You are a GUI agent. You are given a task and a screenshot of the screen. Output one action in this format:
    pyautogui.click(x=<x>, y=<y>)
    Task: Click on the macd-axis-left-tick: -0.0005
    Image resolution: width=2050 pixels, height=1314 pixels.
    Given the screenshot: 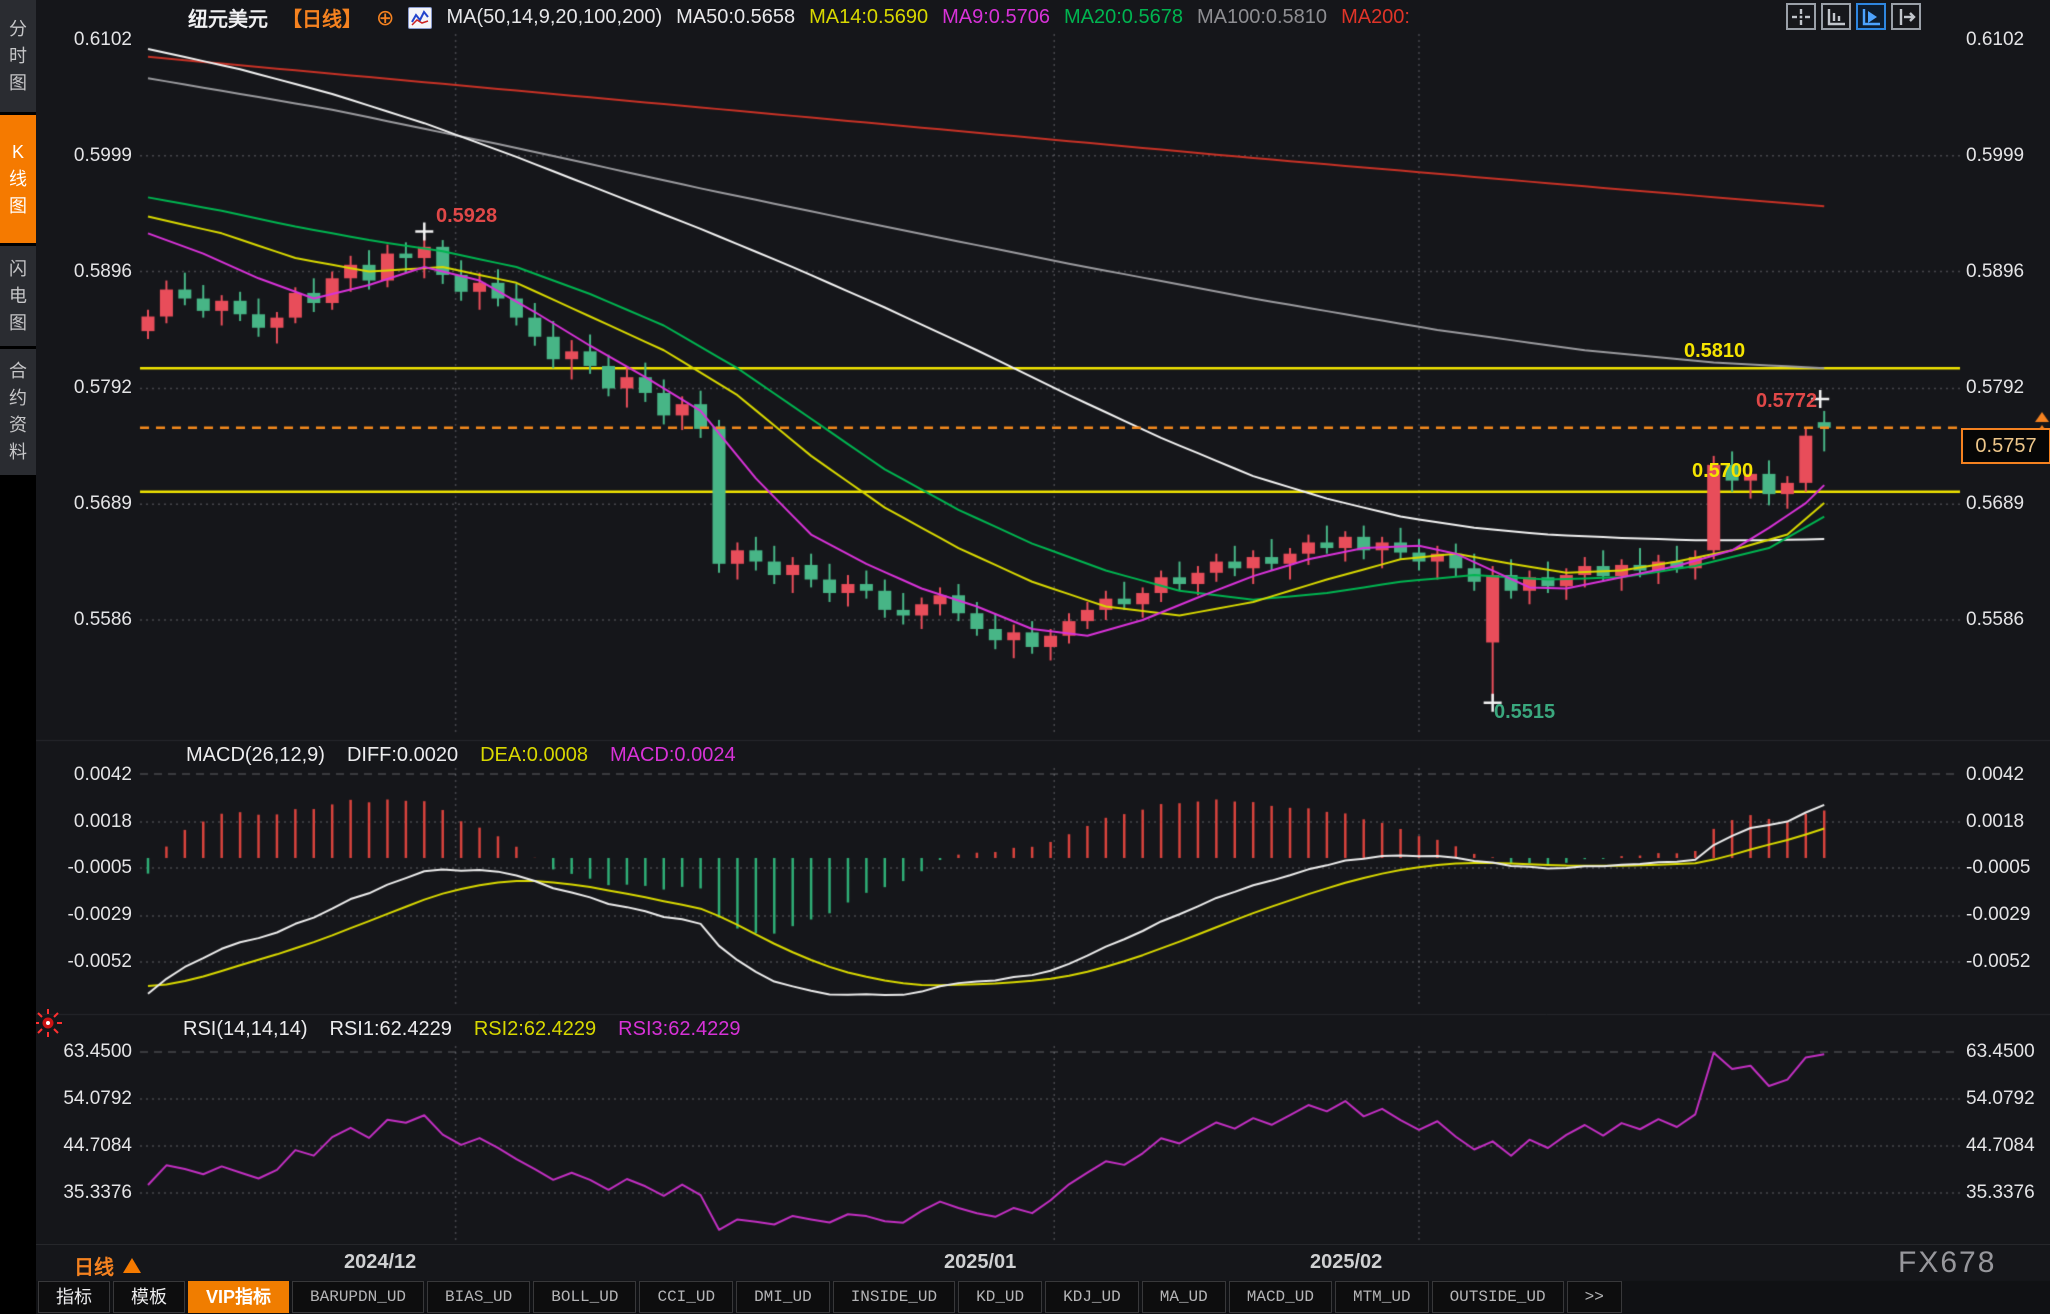 What is the action you would take?
    pyautogui.click(x=99, y=867)
    